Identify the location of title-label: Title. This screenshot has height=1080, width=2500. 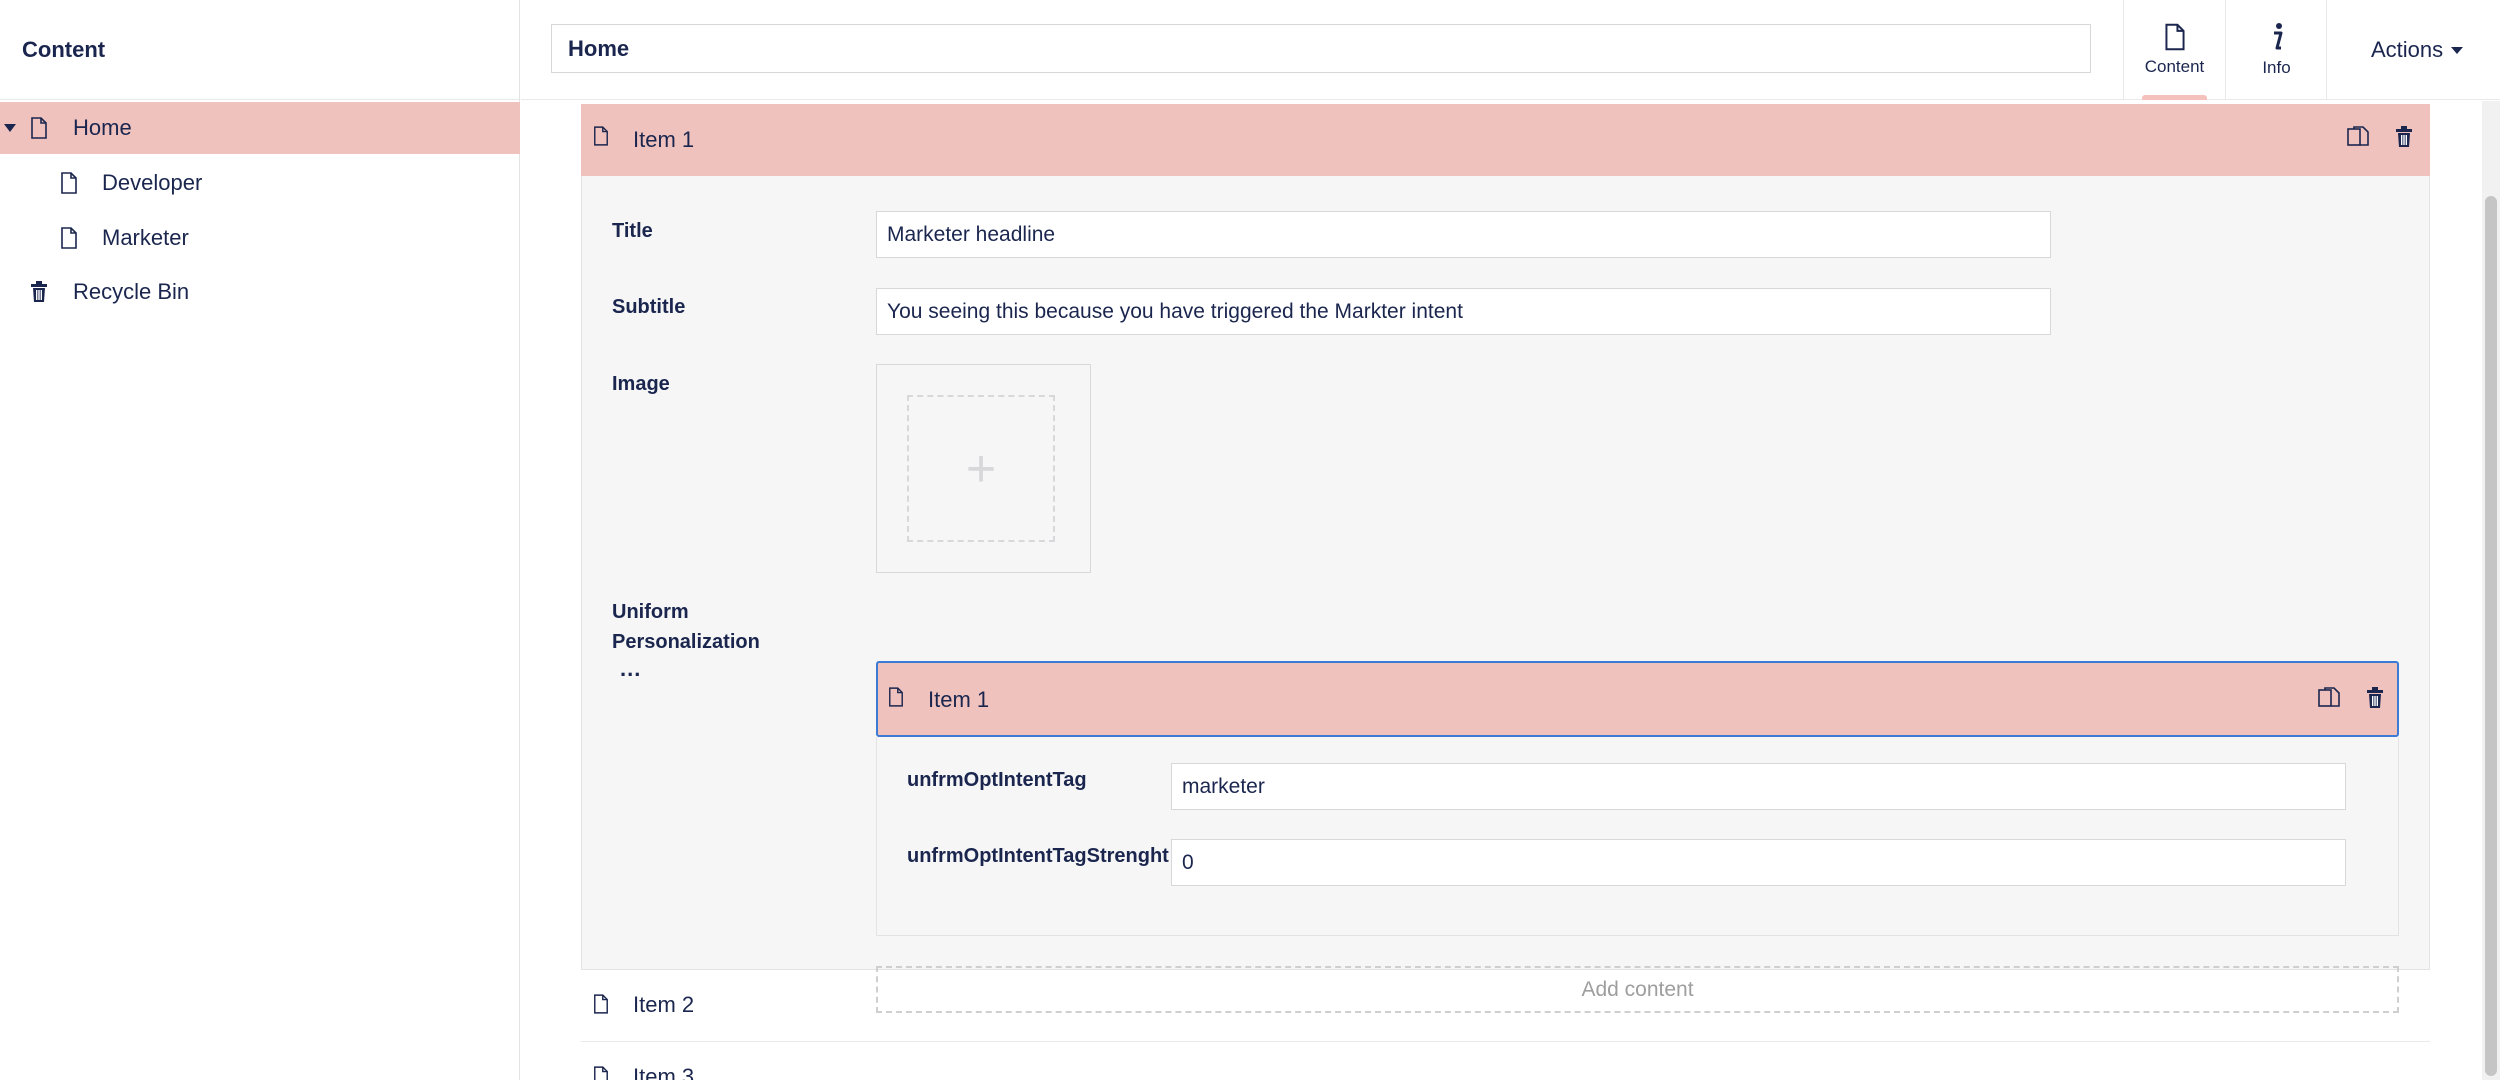
(632, 231).